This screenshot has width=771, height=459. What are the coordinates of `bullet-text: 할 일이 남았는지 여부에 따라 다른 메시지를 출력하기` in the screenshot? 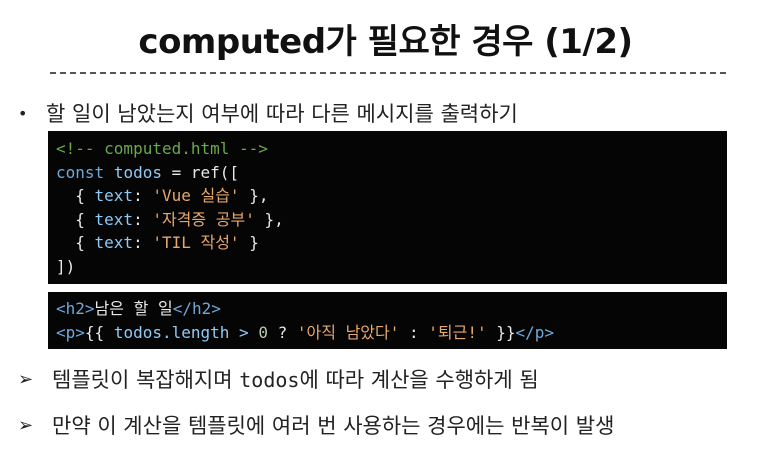 It's located at (282, 114).